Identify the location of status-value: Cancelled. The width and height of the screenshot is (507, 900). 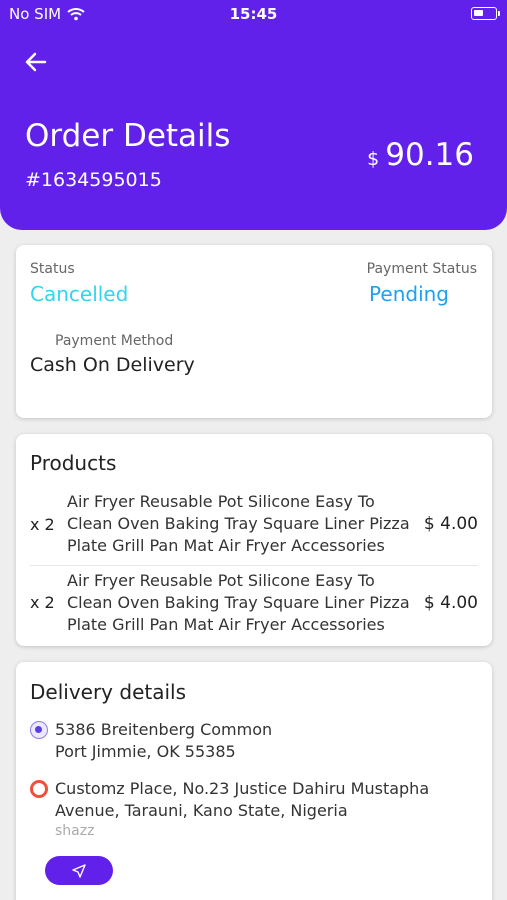
(79, 294).